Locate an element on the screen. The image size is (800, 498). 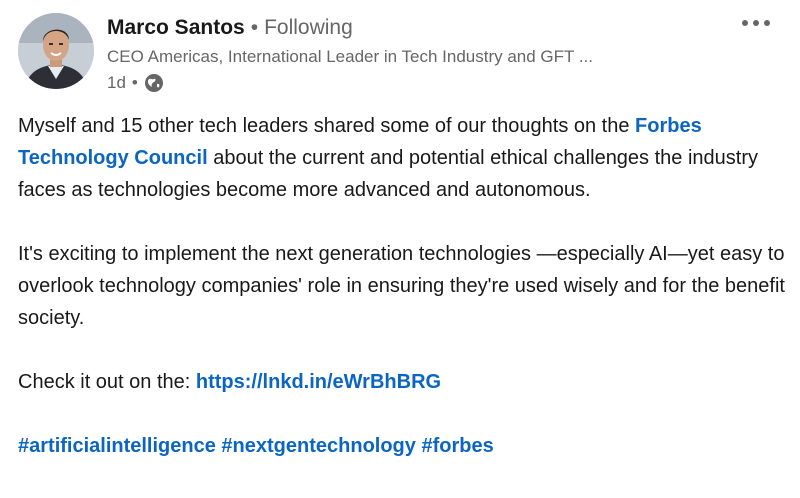
follow-status: Following is located at coordinates (308, 27).